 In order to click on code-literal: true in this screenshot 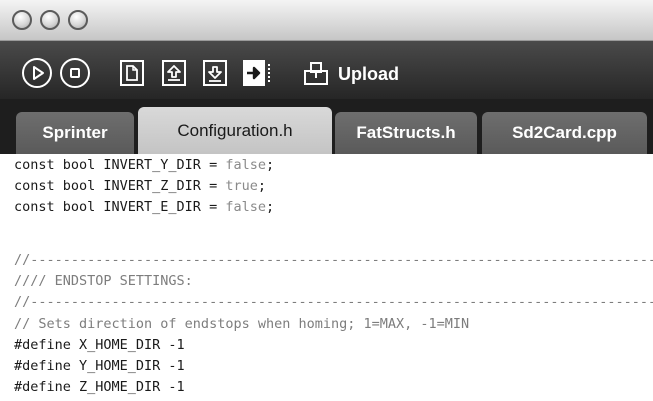, I will do `click(241, 186)`.